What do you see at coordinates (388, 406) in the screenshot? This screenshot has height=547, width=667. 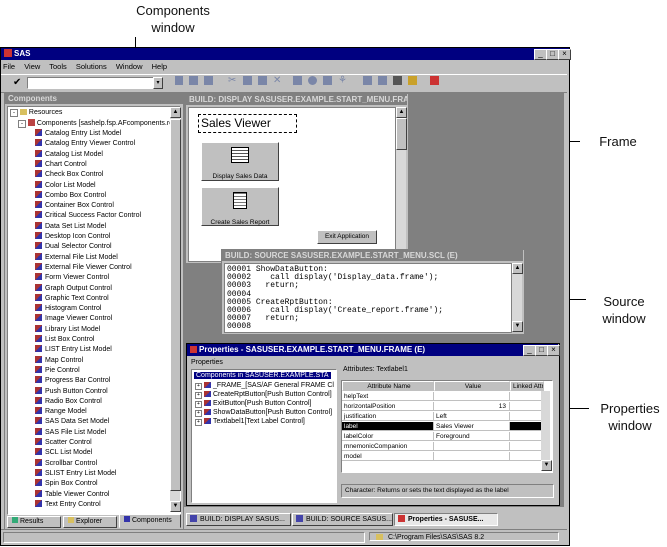 I see `attribute-name-cell: horizontalPosition` at bounding box center [388, 406].